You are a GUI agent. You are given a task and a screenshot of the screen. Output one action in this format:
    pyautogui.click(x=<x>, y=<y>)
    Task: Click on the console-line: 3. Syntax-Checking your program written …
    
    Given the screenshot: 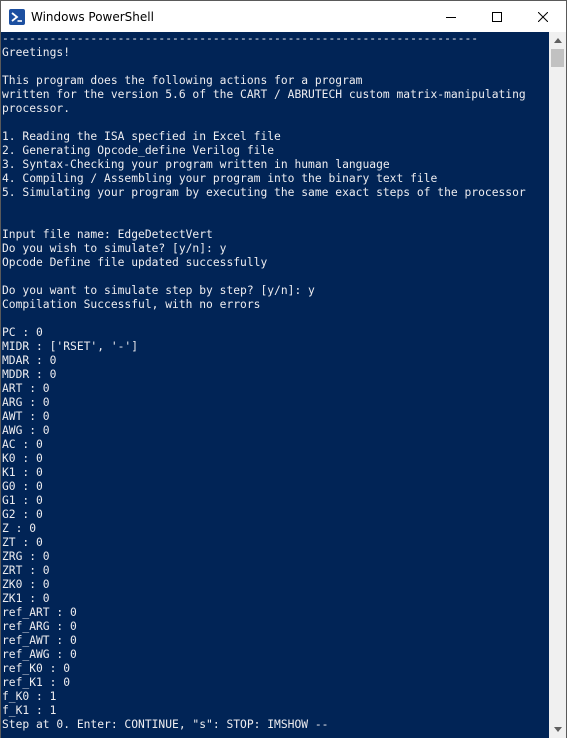 What is the action you would take?
    pyautogui.click(x=196, y=164)
    